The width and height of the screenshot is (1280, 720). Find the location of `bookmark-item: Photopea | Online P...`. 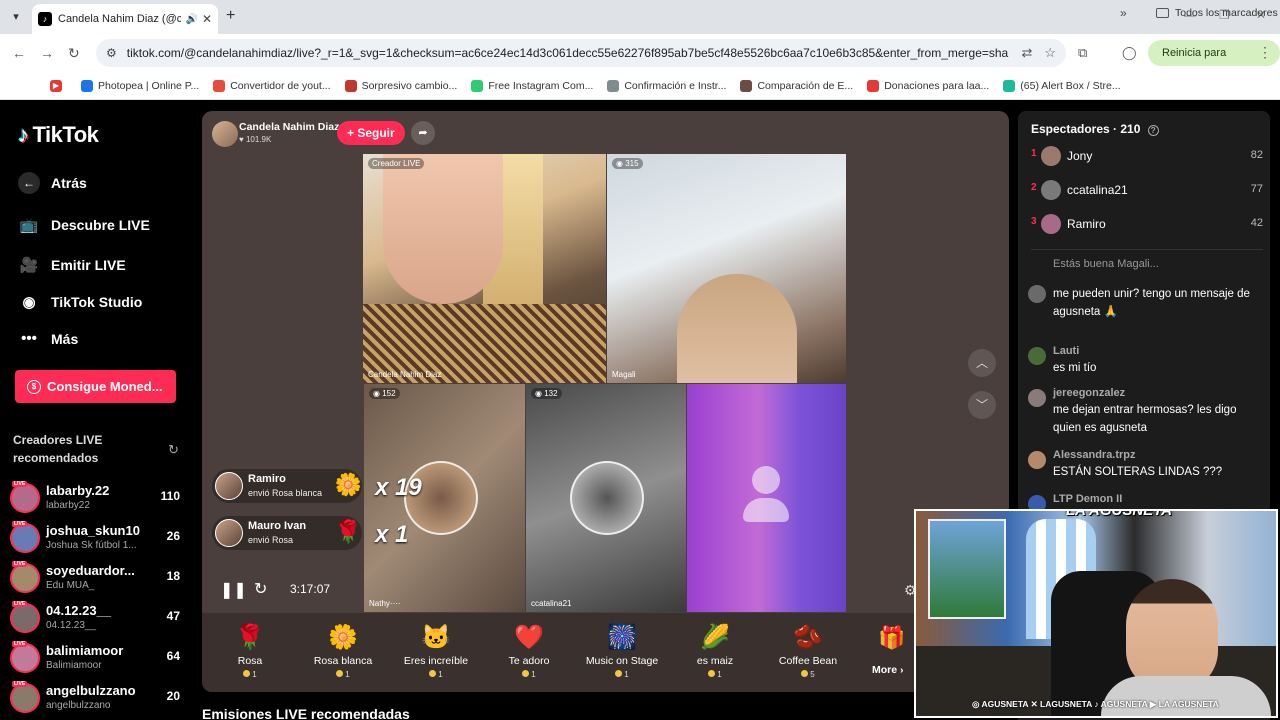

bookmark-item: Photopea | Online P... is located at coordinates (140, 85).